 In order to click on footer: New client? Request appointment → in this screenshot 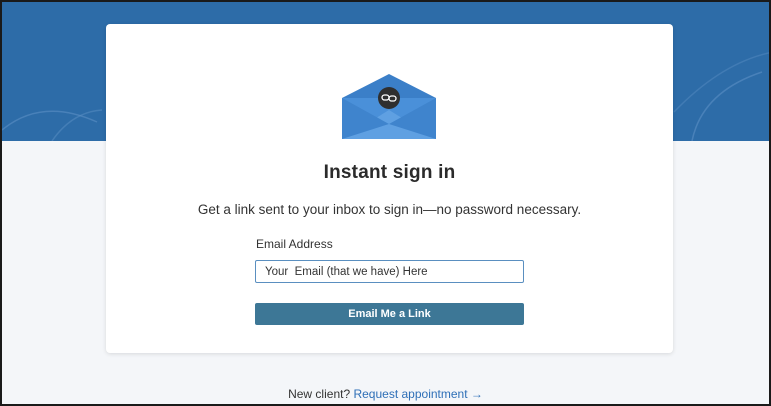, I will do `click(385, 394)`.